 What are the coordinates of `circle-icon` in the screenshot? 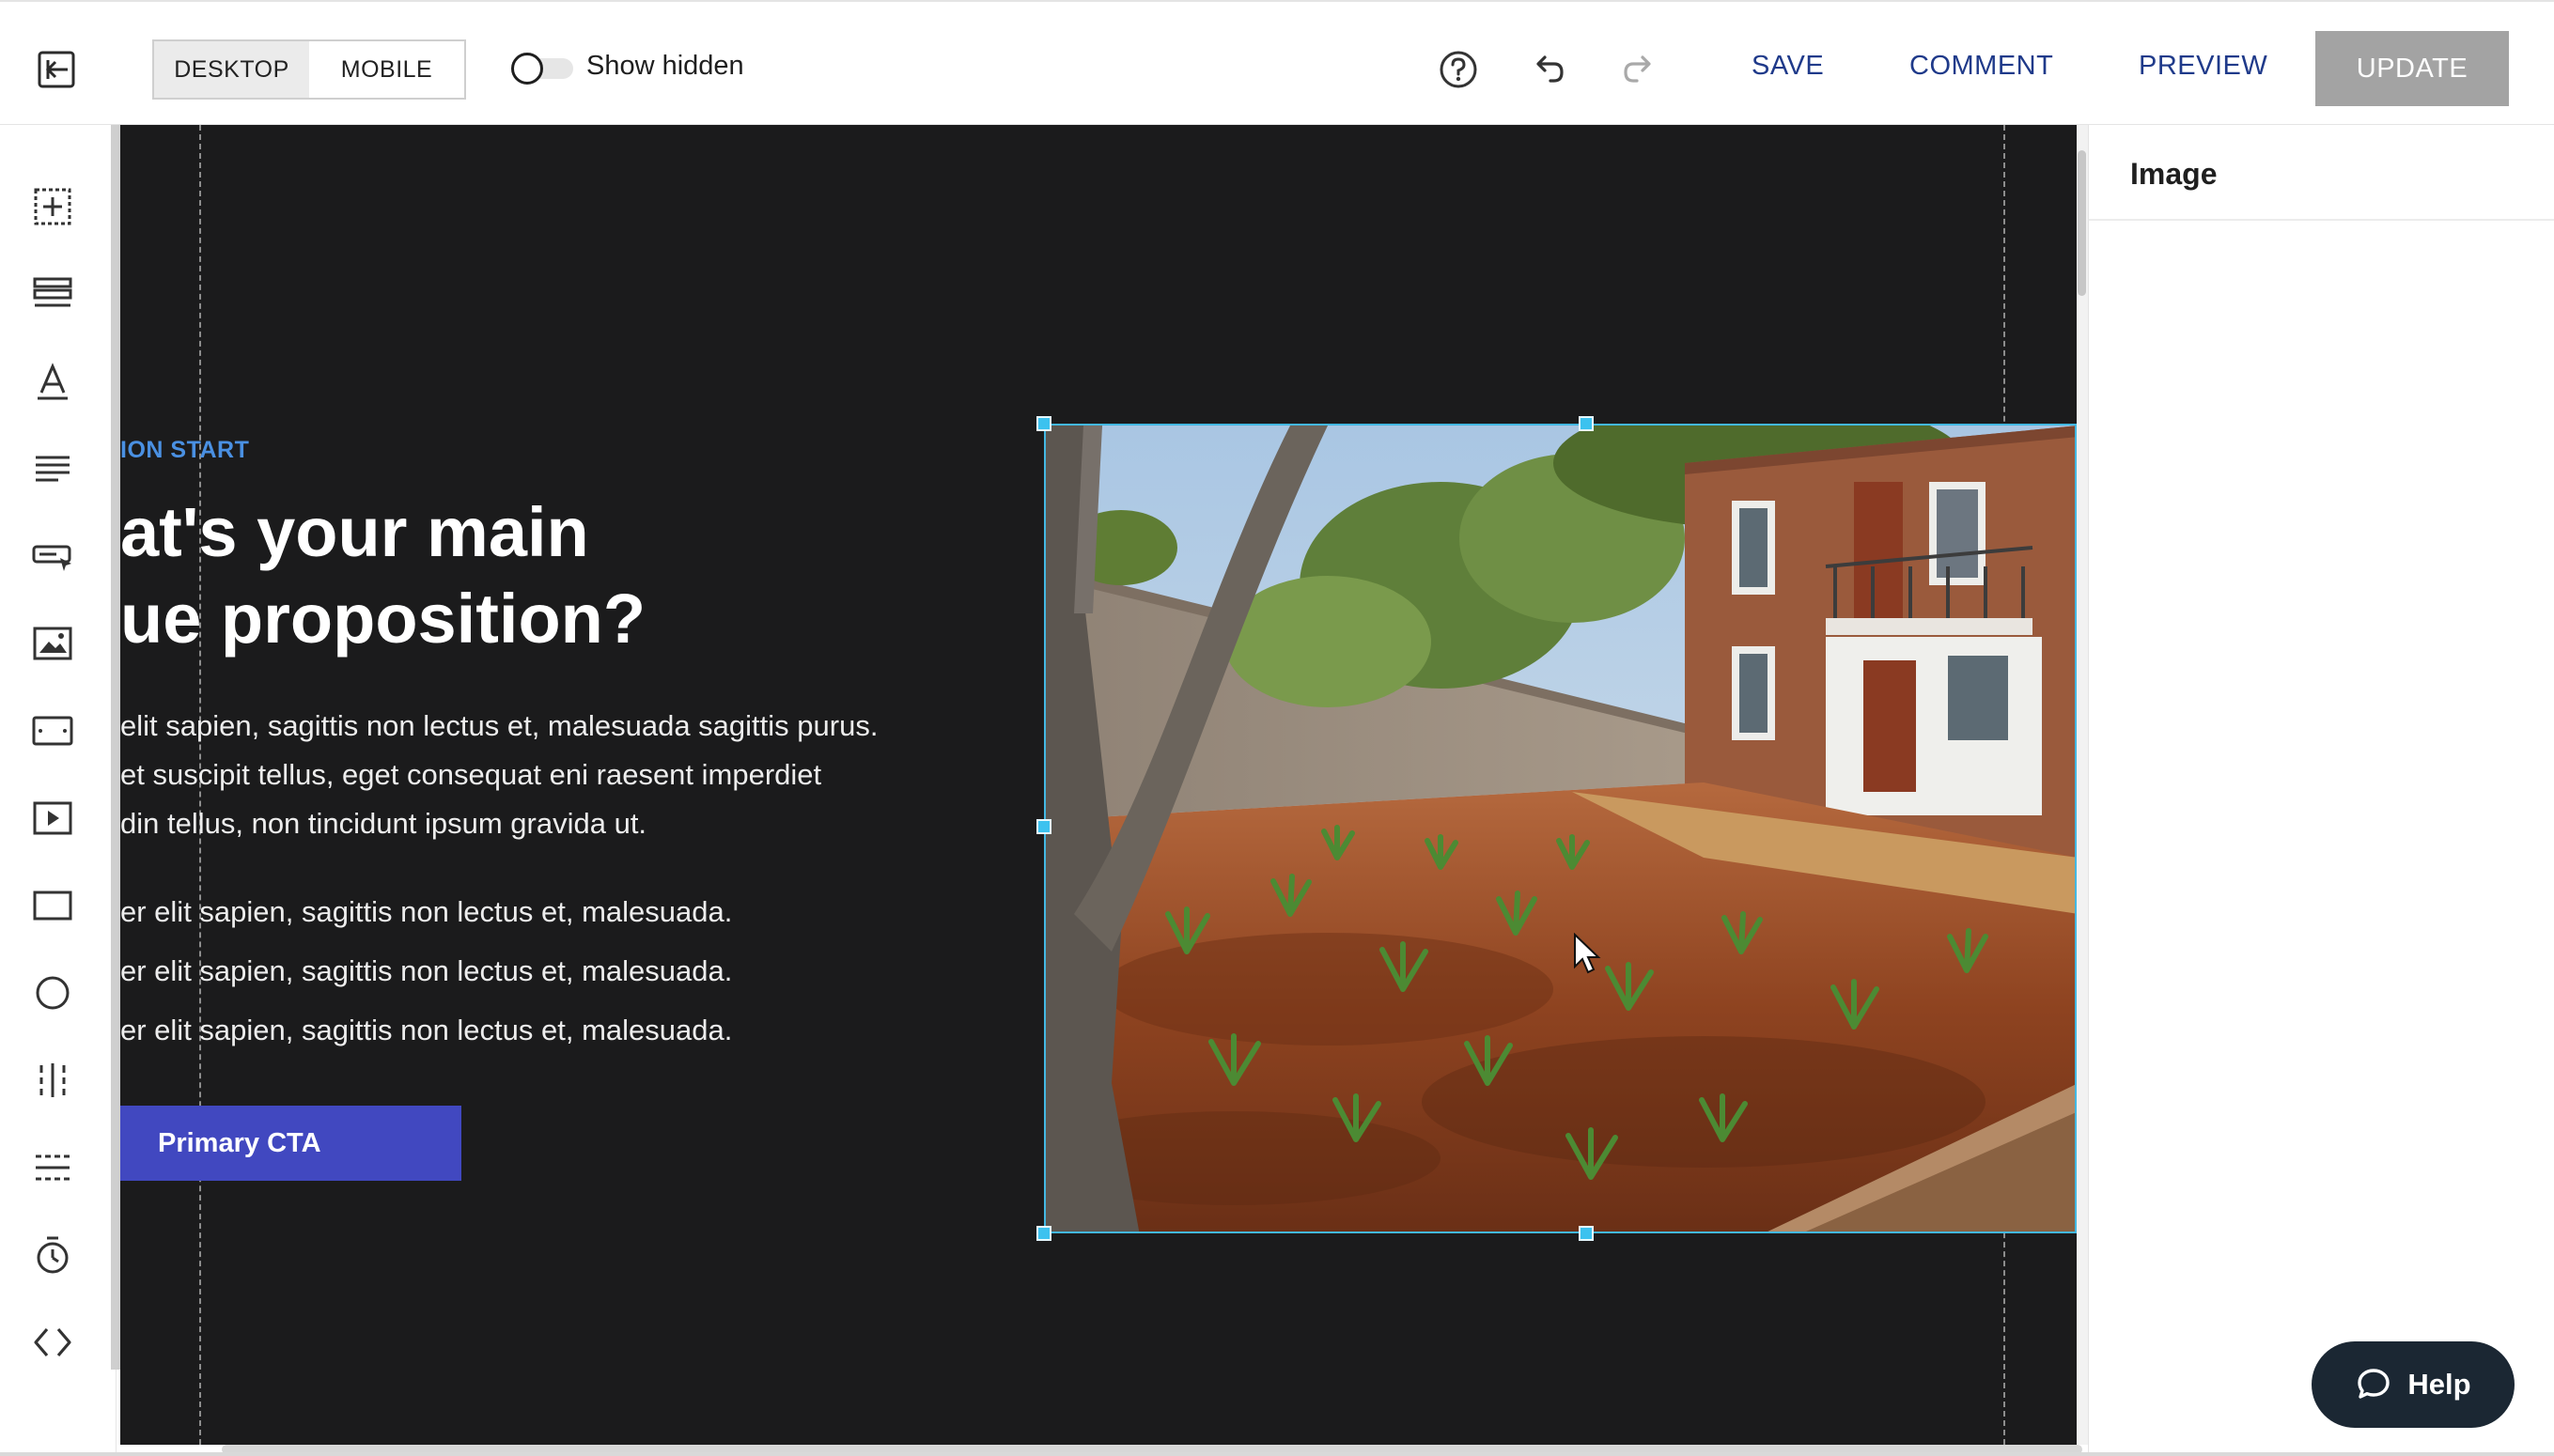 It's located at (53, 993).